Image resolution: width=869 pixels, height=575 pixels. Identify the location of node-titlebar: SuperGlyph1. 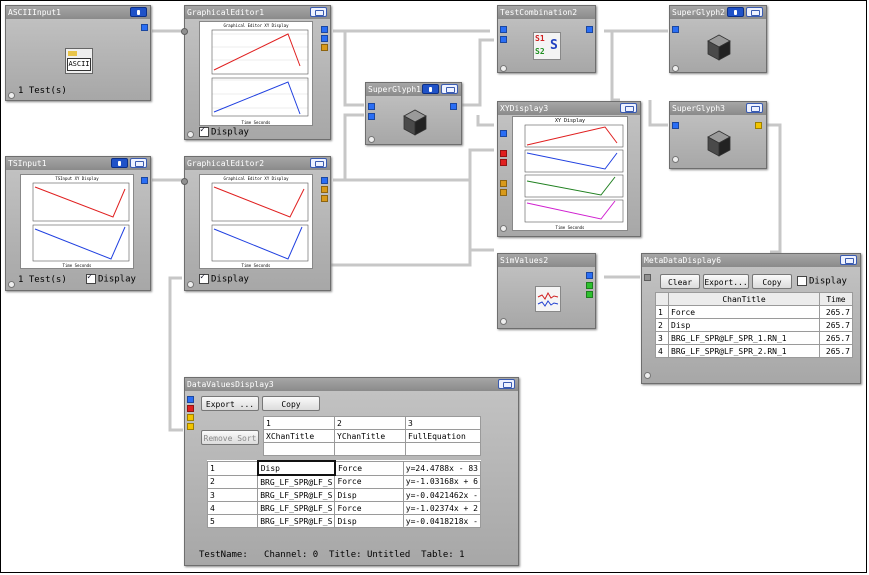
(413, 89).